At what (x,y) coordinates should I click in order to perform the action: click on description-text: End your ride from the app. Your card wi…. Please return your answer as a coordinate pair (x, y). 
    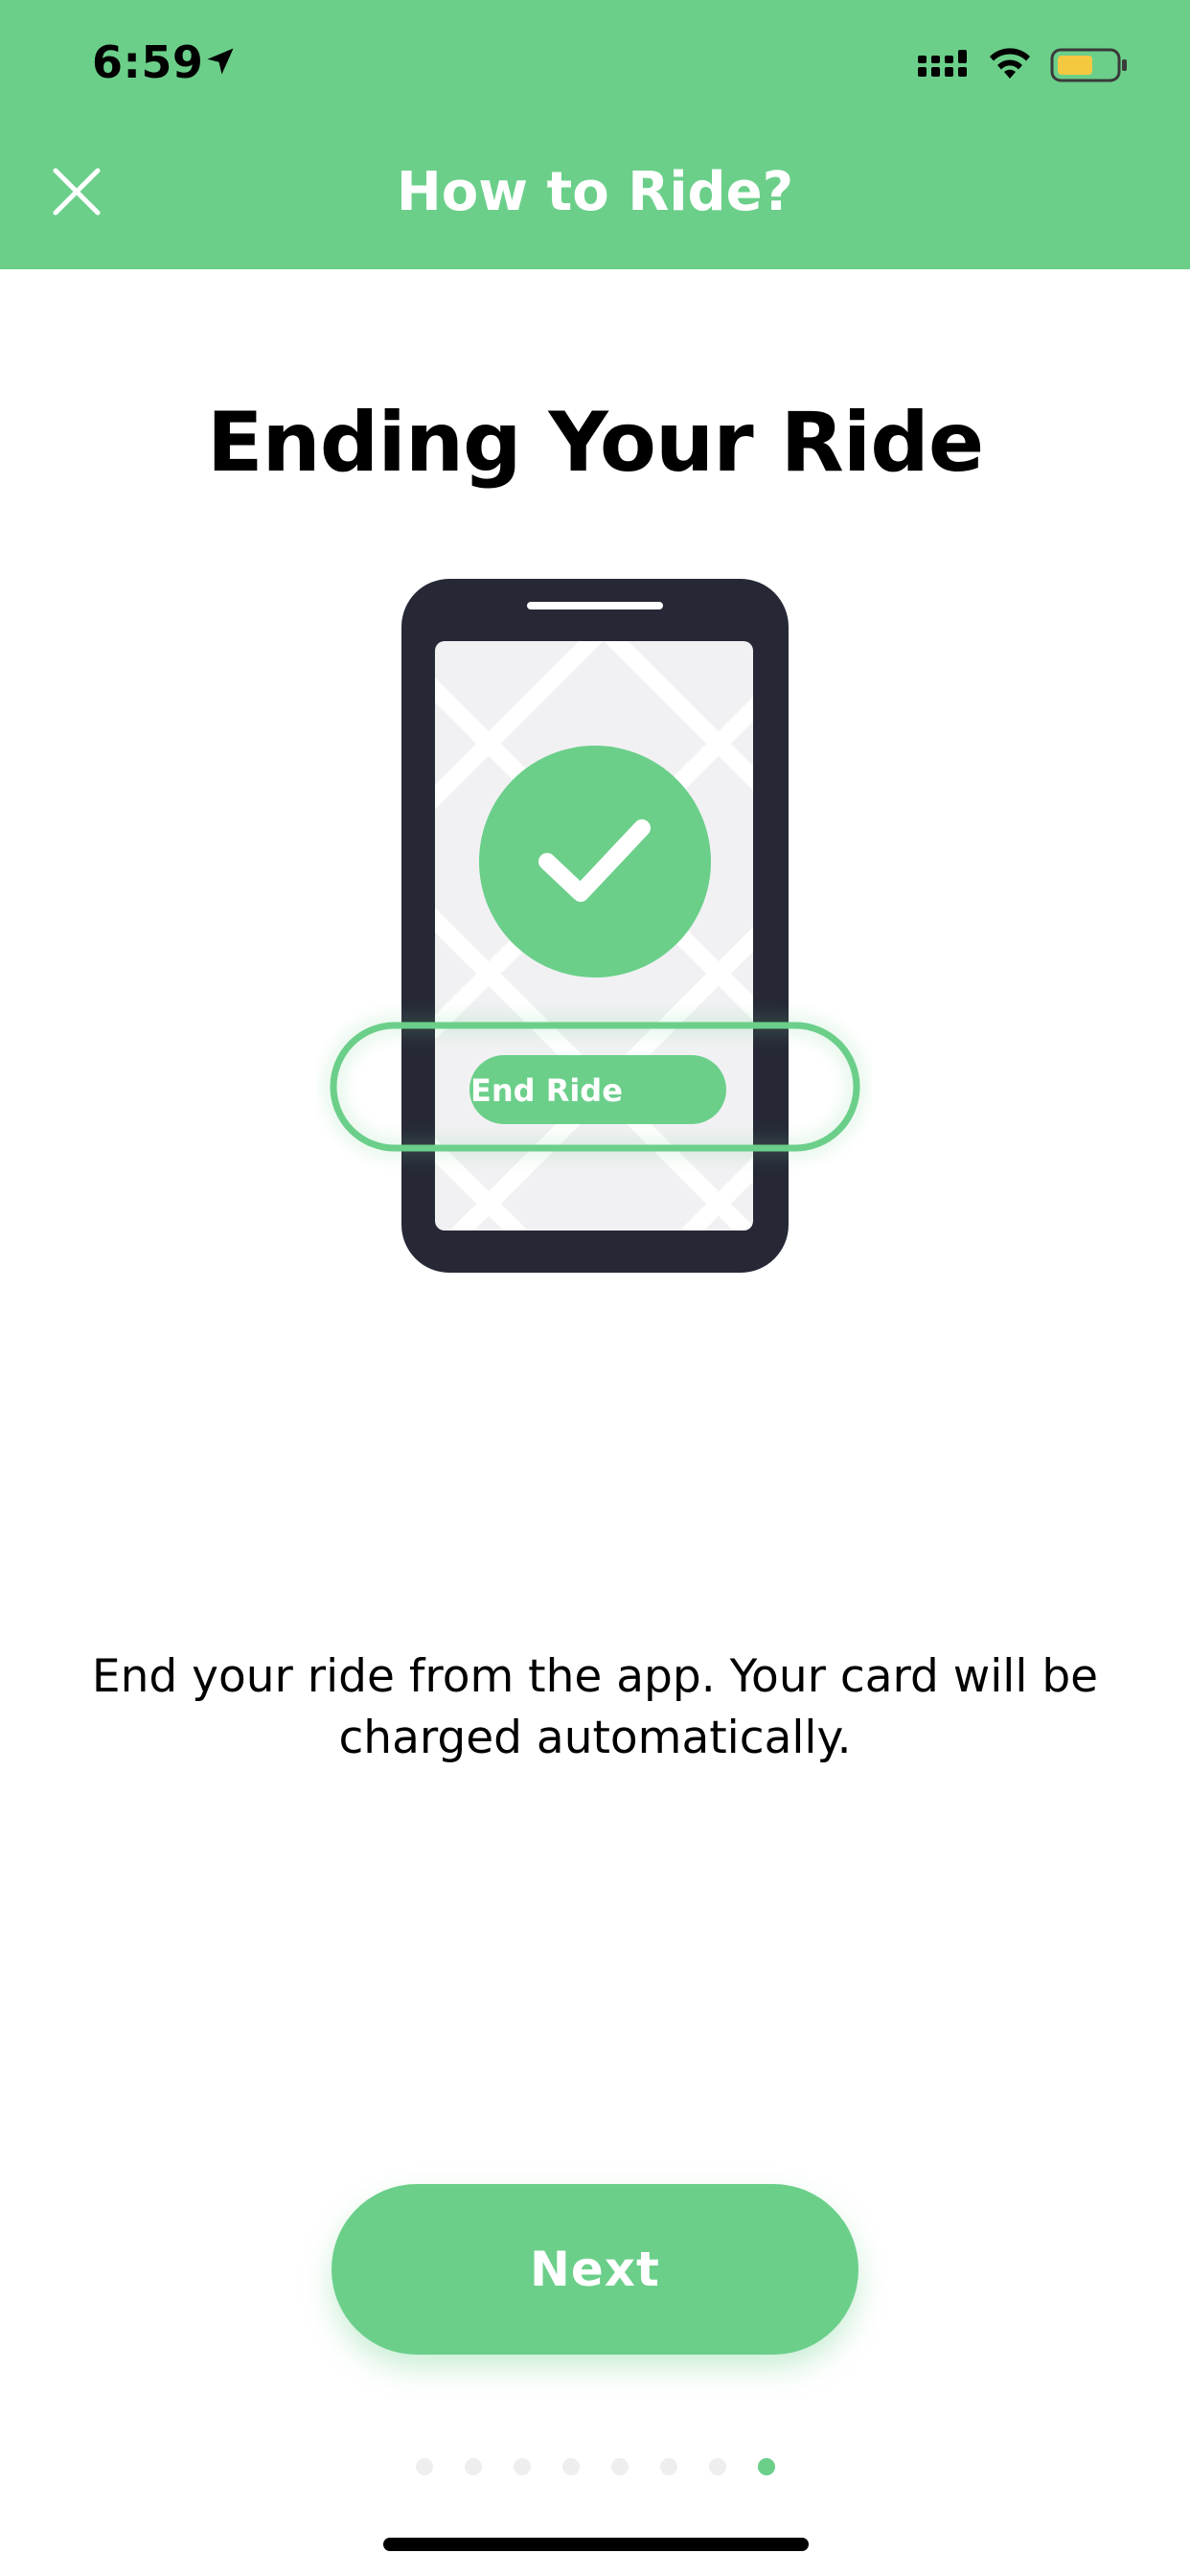
    Looking at the image, I should click on (595, 1707).